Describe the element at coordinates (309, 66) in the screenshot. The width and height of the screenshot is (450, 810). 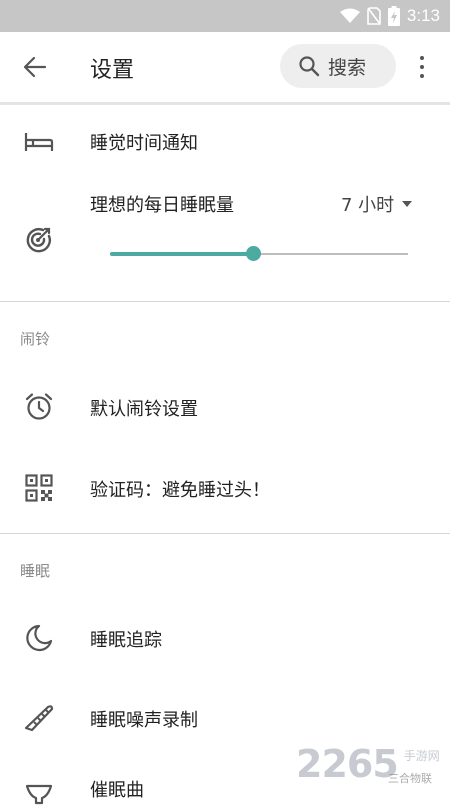
I see `search-icon` at that location.